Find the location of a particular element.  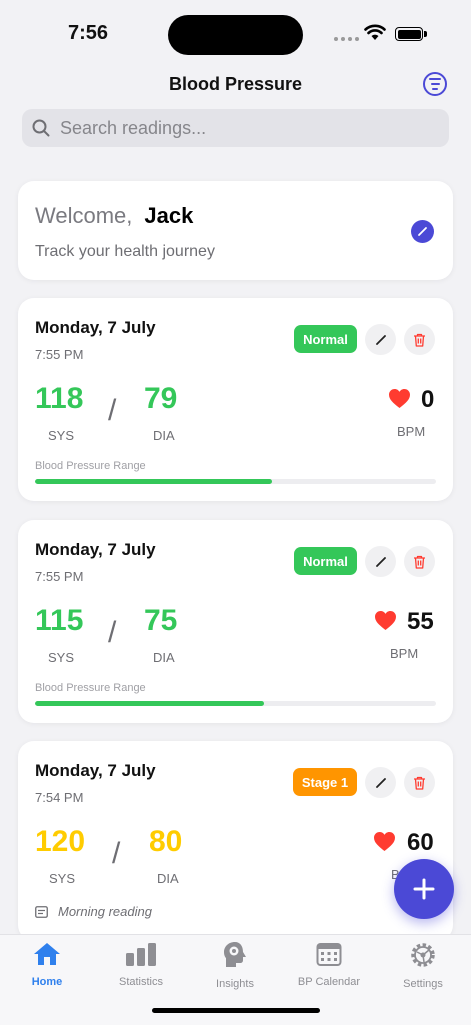

house-icon is located at coordinates (47, 954).